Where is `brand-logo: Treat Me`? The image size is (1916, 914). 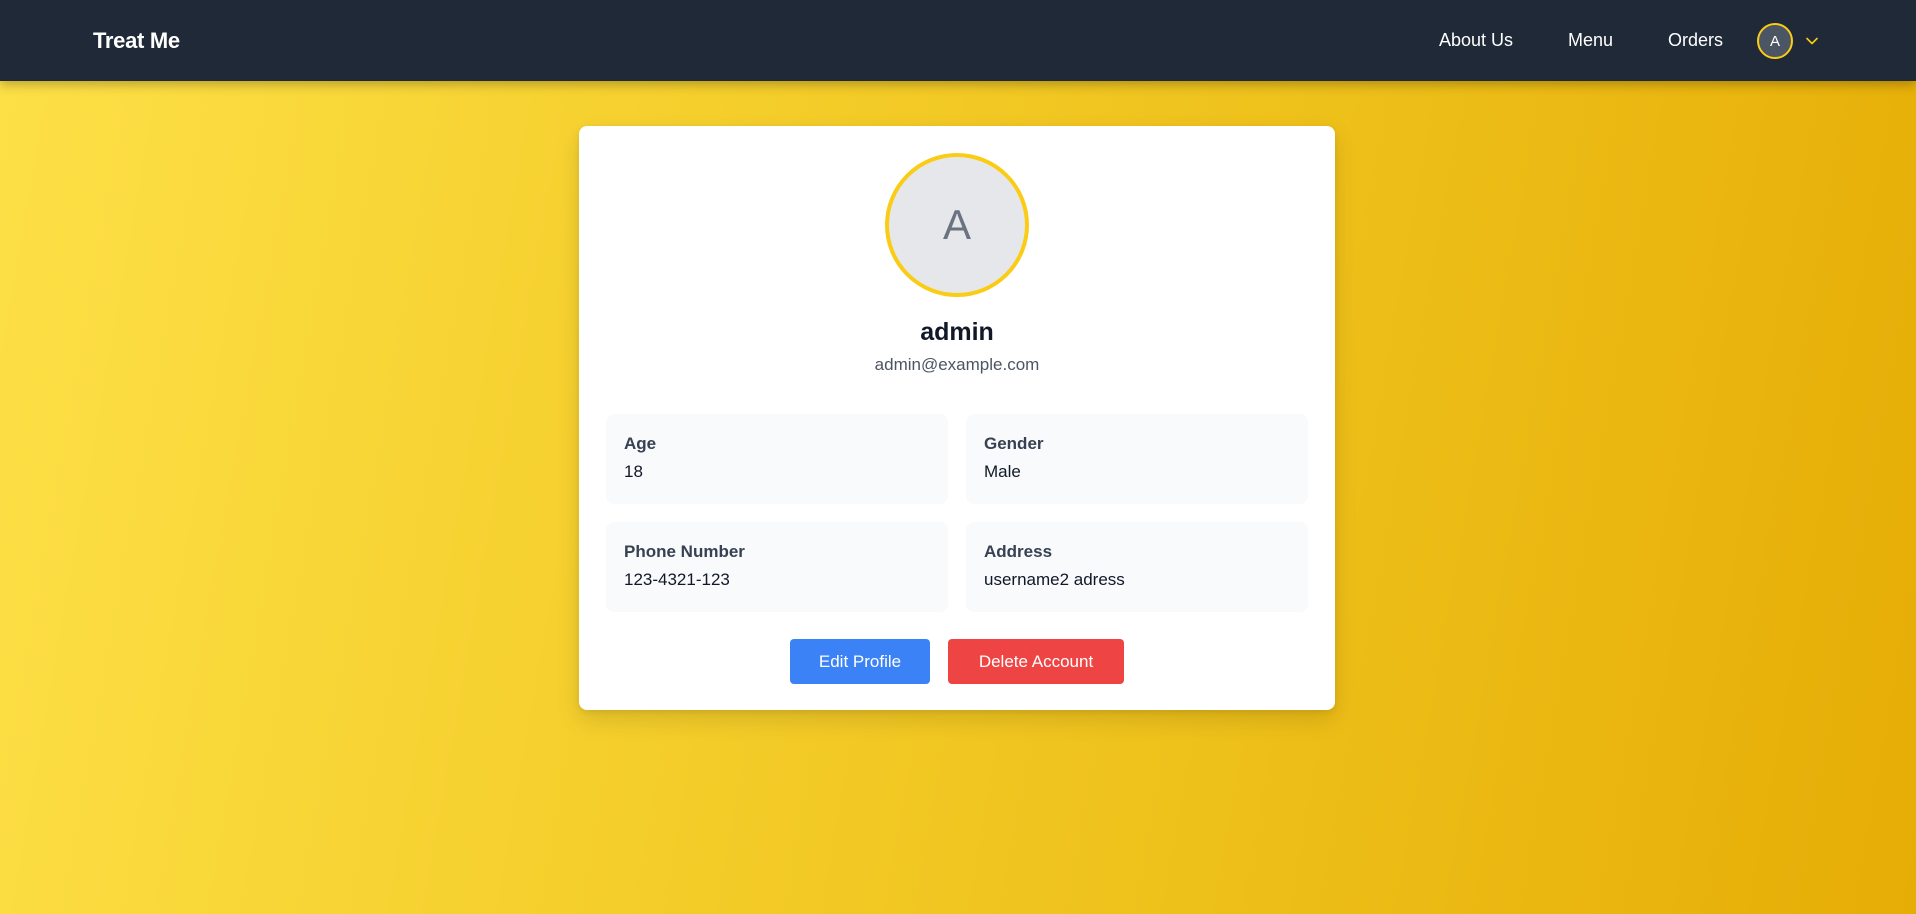 brand-logo: Treat Me is located at coordinates (136, 40).